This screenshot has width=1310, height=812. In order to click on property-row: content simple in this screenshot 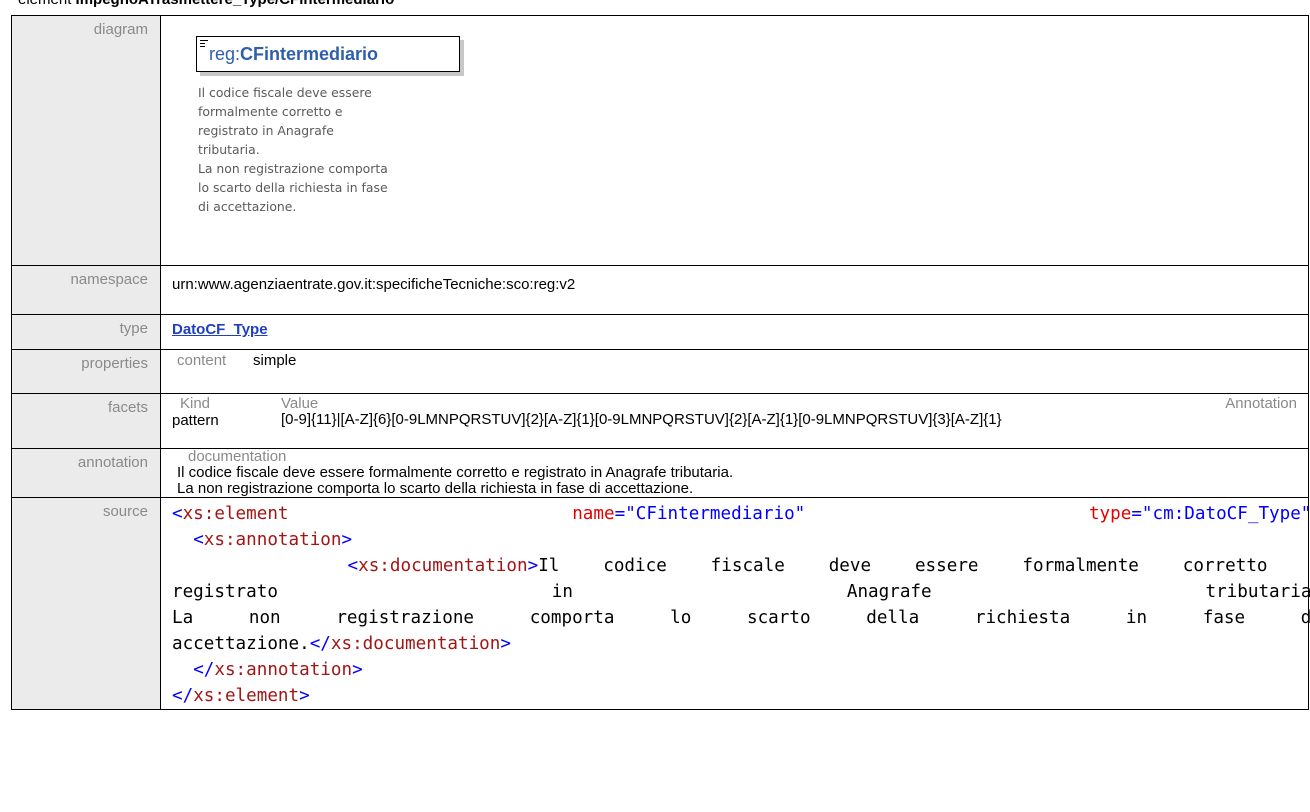, I will do `click(740, 359)`.